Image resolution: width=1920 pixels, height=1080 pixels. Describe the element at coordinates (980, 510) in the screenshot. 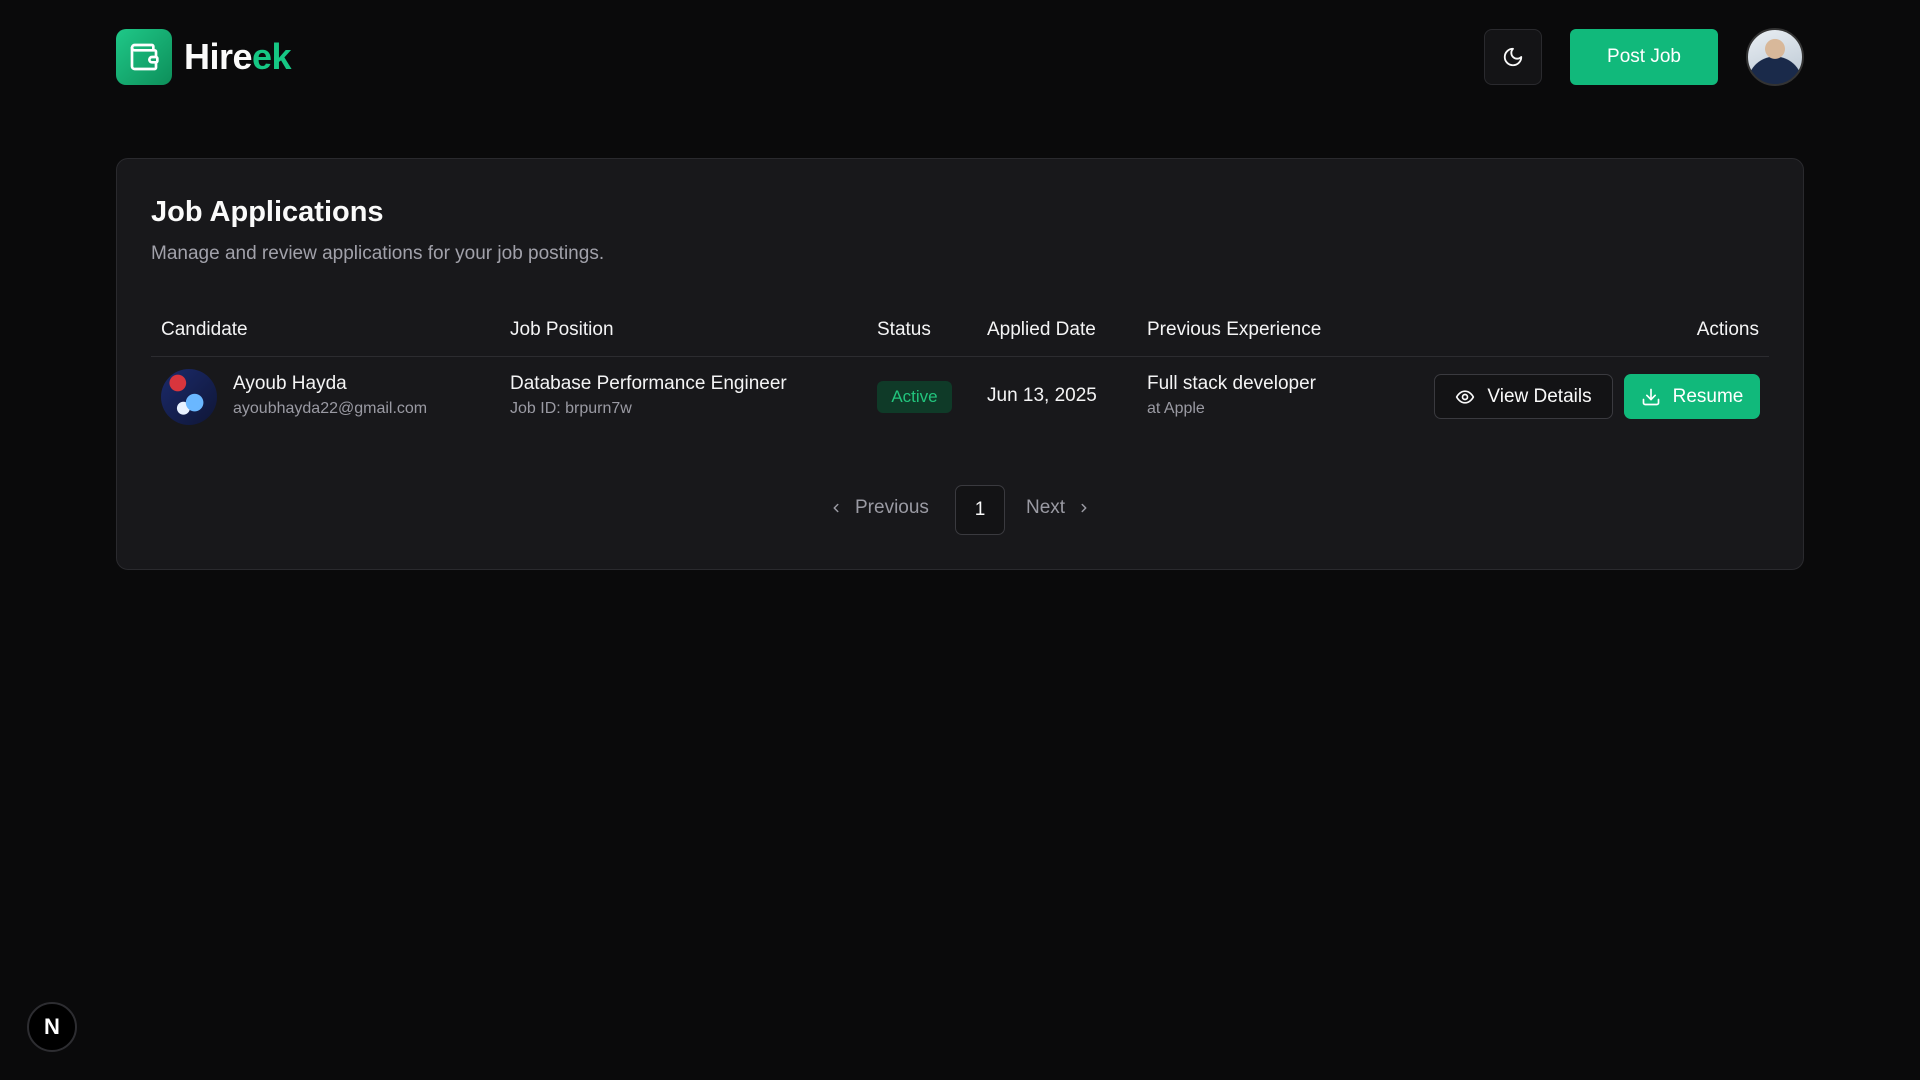

I see `page-number-button: 1` at that location.